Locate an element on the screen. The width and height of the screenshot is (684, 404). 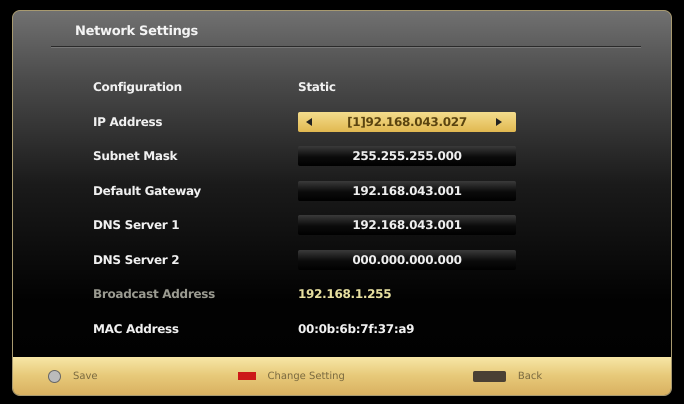
left-arrow-icon is located at coordinates (309, 122).